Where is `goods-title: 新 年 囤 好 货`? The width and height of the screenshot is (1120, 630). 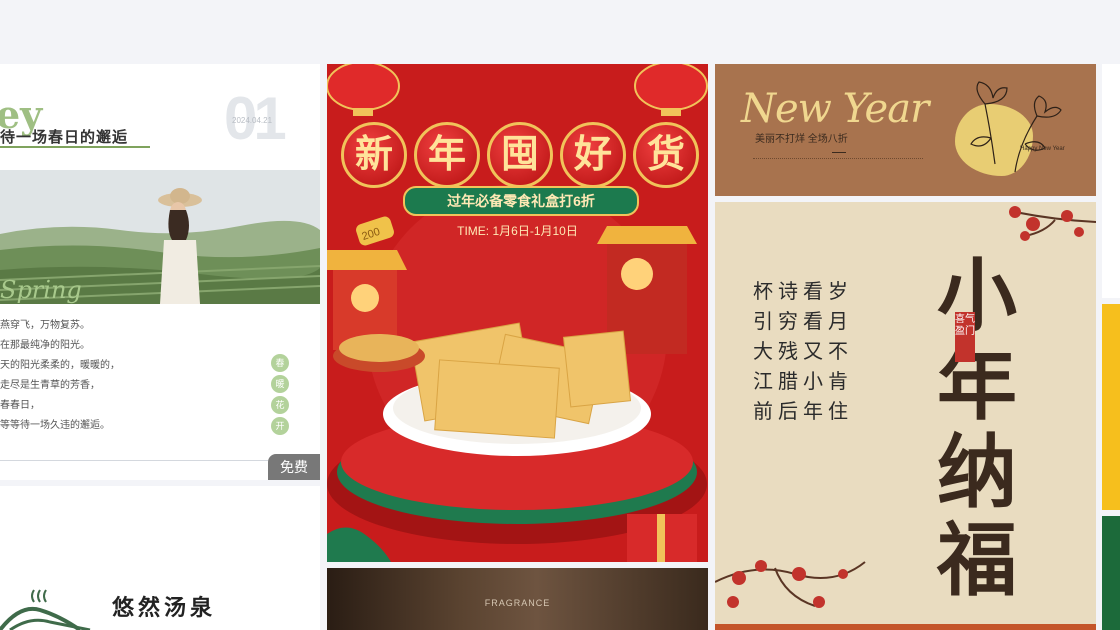 goods-title: 新 年 囤 好 货 is located at coordinates (523, 155).